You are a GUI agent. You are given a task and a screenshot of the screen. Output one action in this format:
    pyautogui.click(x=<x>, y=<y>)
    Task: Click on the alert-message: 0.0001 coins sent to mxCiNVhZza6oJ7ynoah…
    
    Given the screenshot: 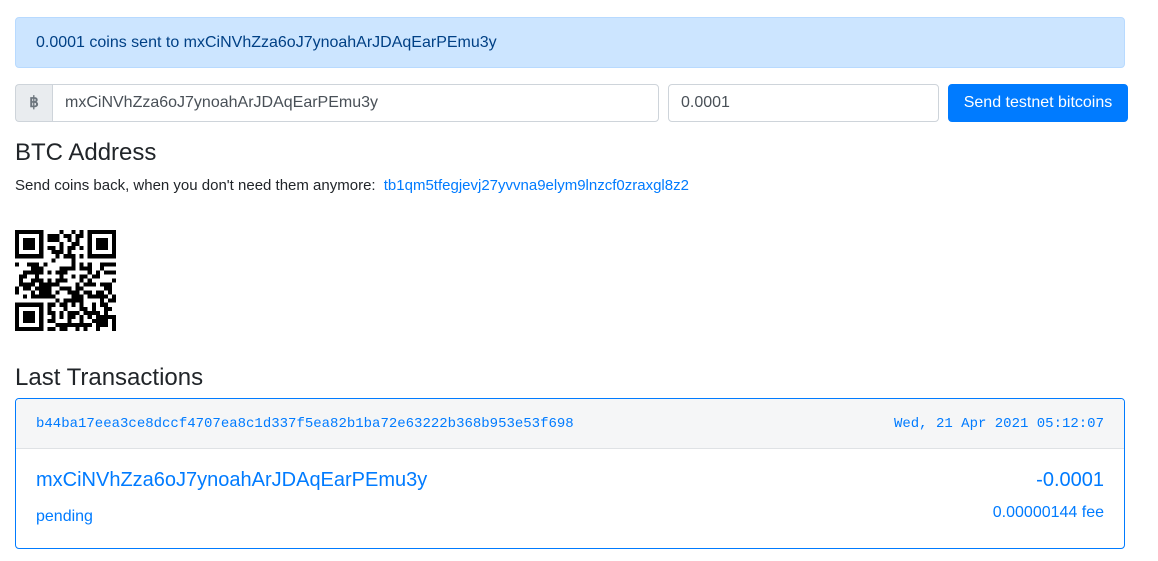 What is the action you would take?
    pyautogui.click(x=266, y=42)
    